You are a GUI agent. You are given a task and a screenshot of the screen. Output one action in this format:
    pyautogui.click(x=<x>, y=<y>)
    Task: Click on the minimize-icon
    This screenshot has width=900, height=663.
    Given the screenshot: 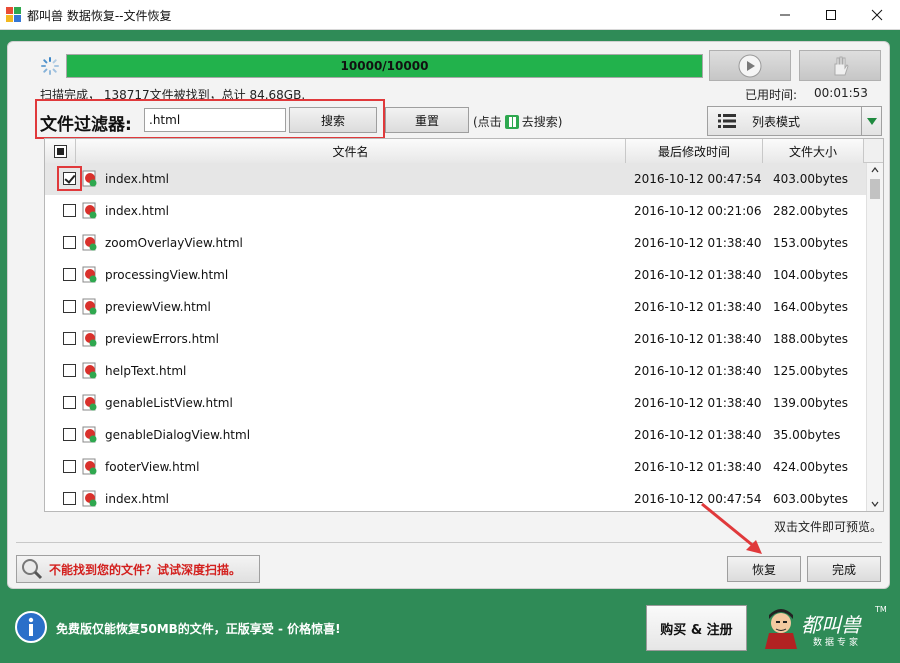 What is the action you would take?
    pyautogui.click(x=785, y=15)
    